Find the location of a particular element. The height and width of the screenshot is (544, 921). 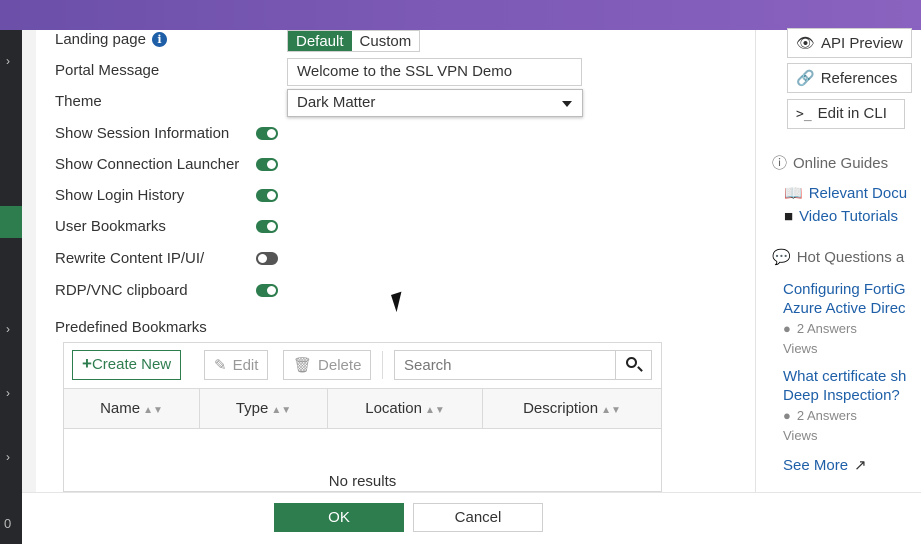

column-location: Location ▲▼ is located at coordinates (405, 408).